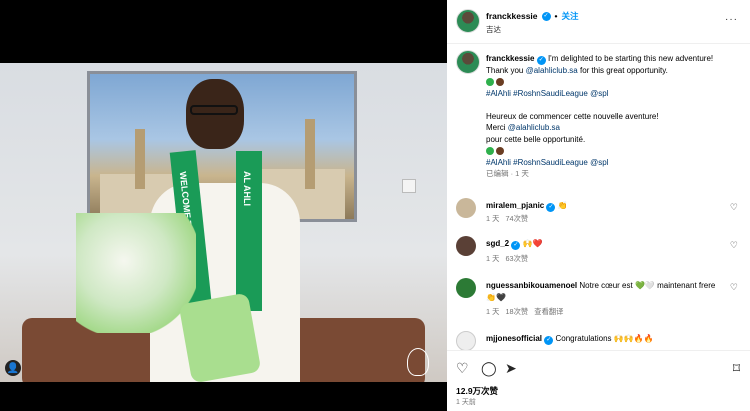 The image size is (750, 411). Describe the element at coordinates (562, 205) in the screenshot. I see `comment-body: 👏` at that location.